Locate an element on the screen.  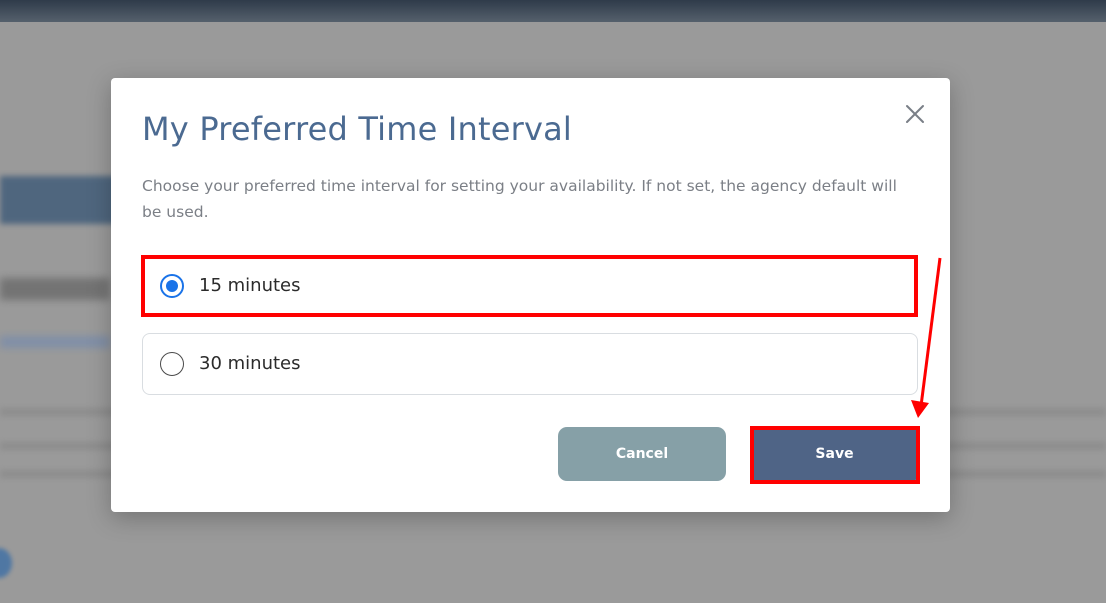
close-icon is located at coordinates (915, 114).